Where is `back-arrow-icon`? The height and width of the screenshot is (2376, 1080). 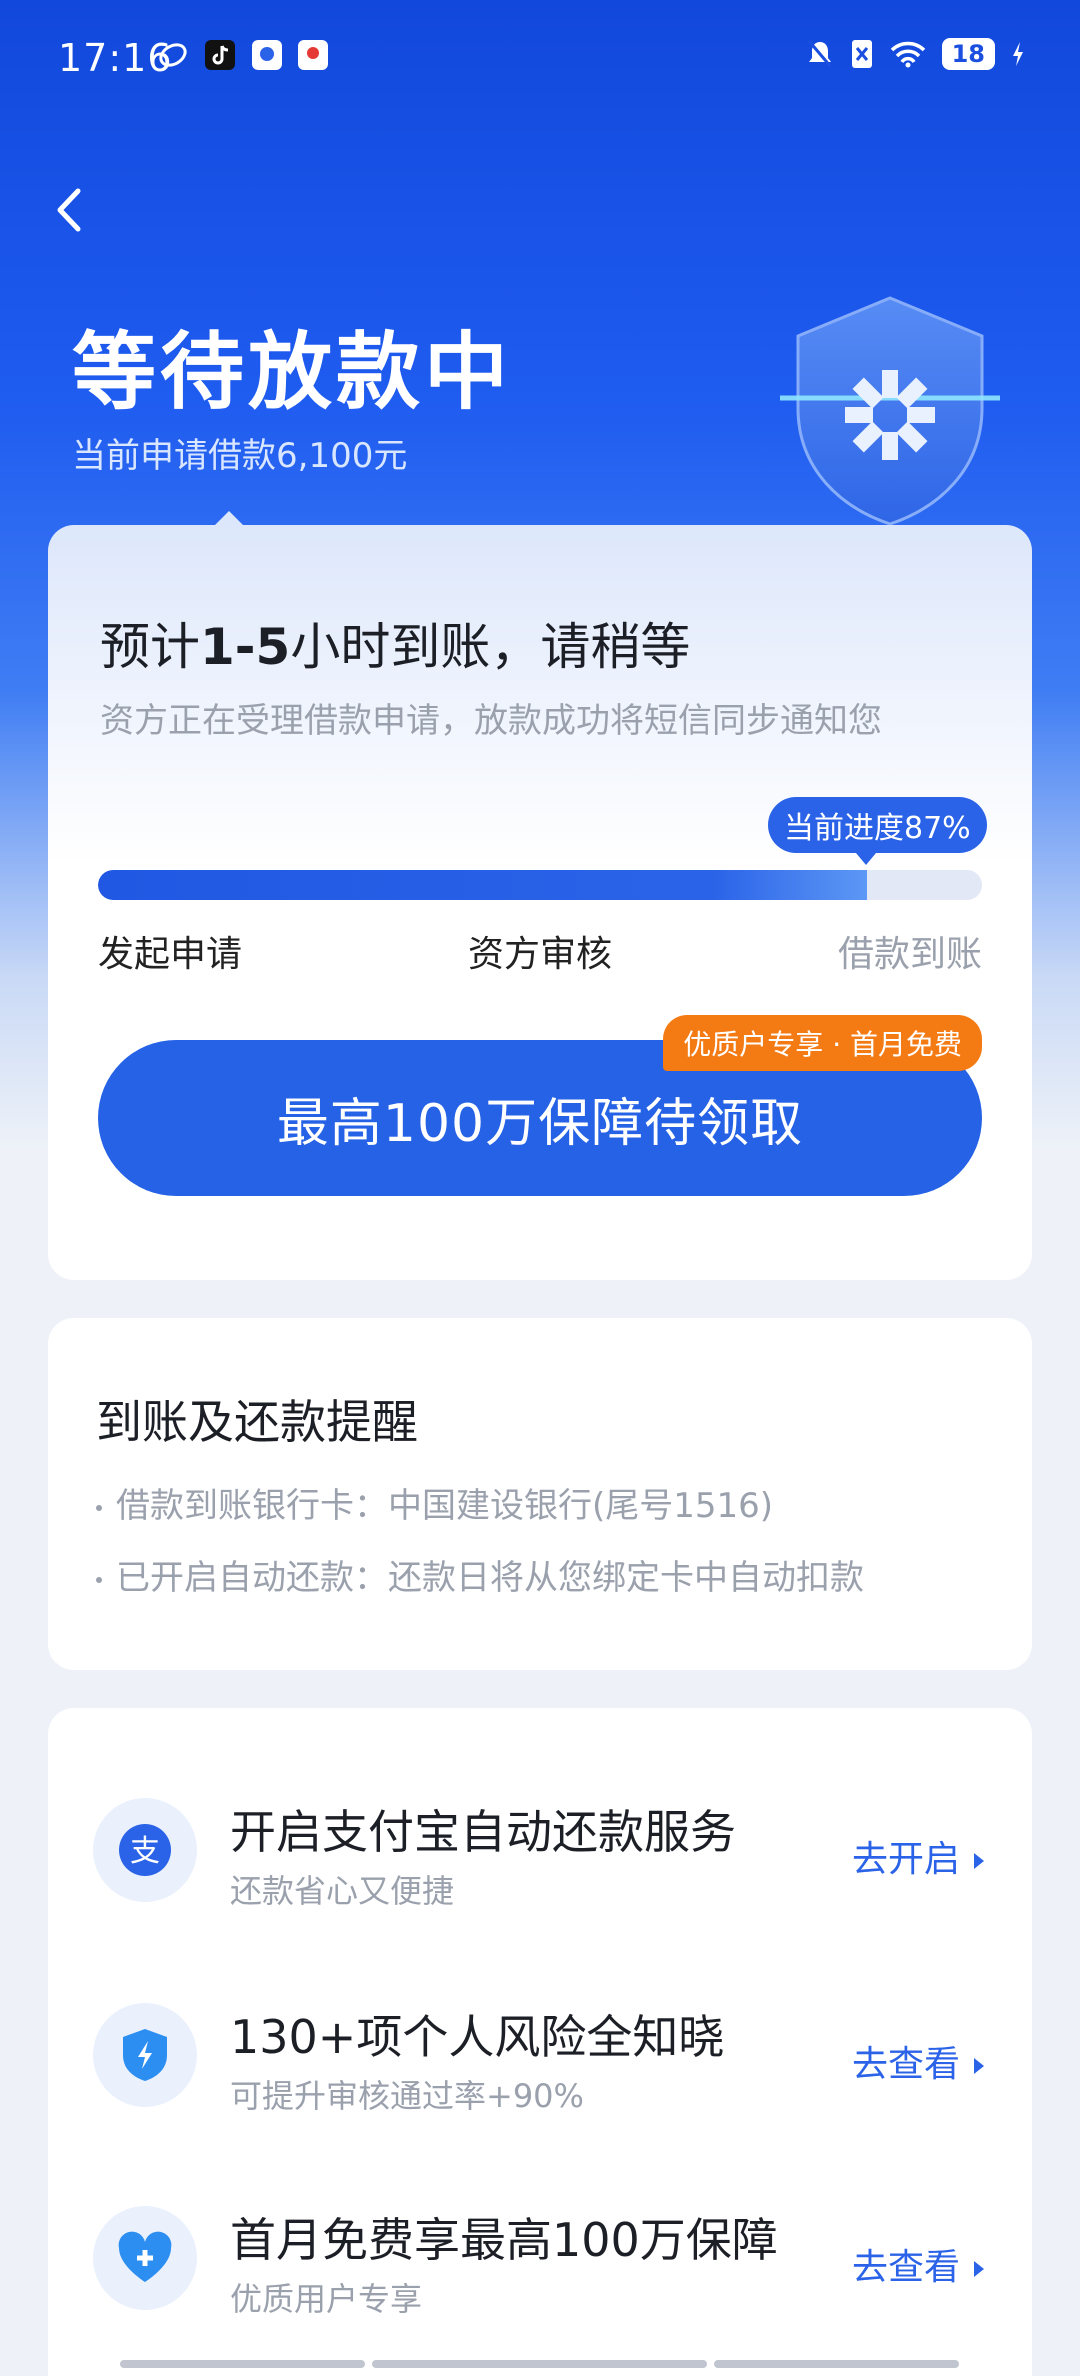
back-arrow-icon is located at coordinates (70, 210).